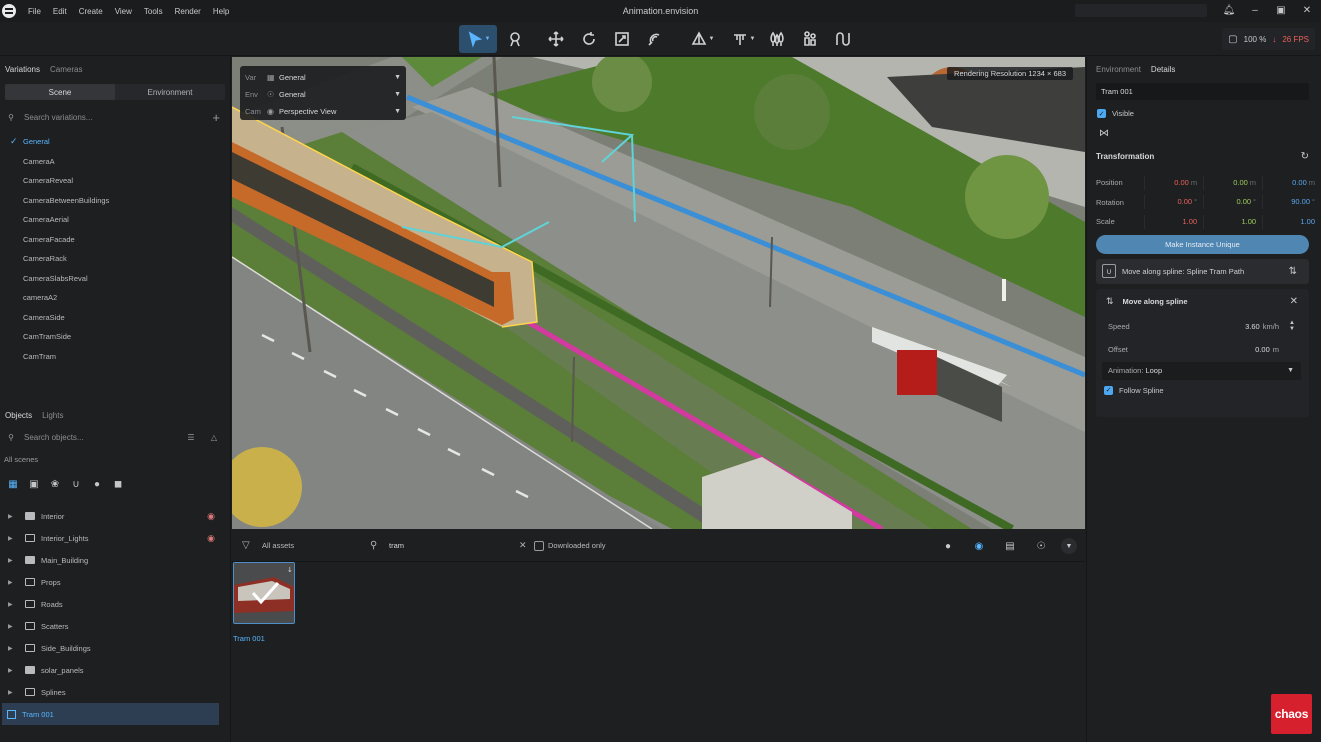 The width and height of the screenshot is (1321, 742). What do you see at coordinates (1291, 202) in the screenshot?
I see `rotation-z-field: 90.00 °` at bounding box center [1291, 202].